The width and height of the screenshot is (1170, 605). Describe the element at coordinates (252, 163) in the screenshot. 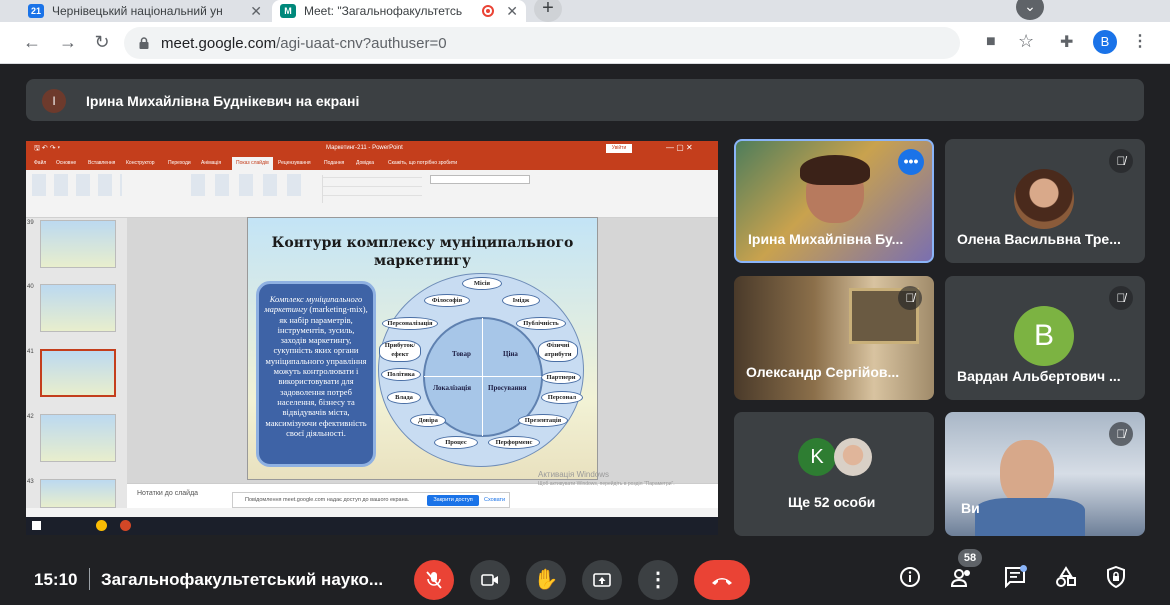

I see `tab-slideshow: Показ слайдів` at that location.